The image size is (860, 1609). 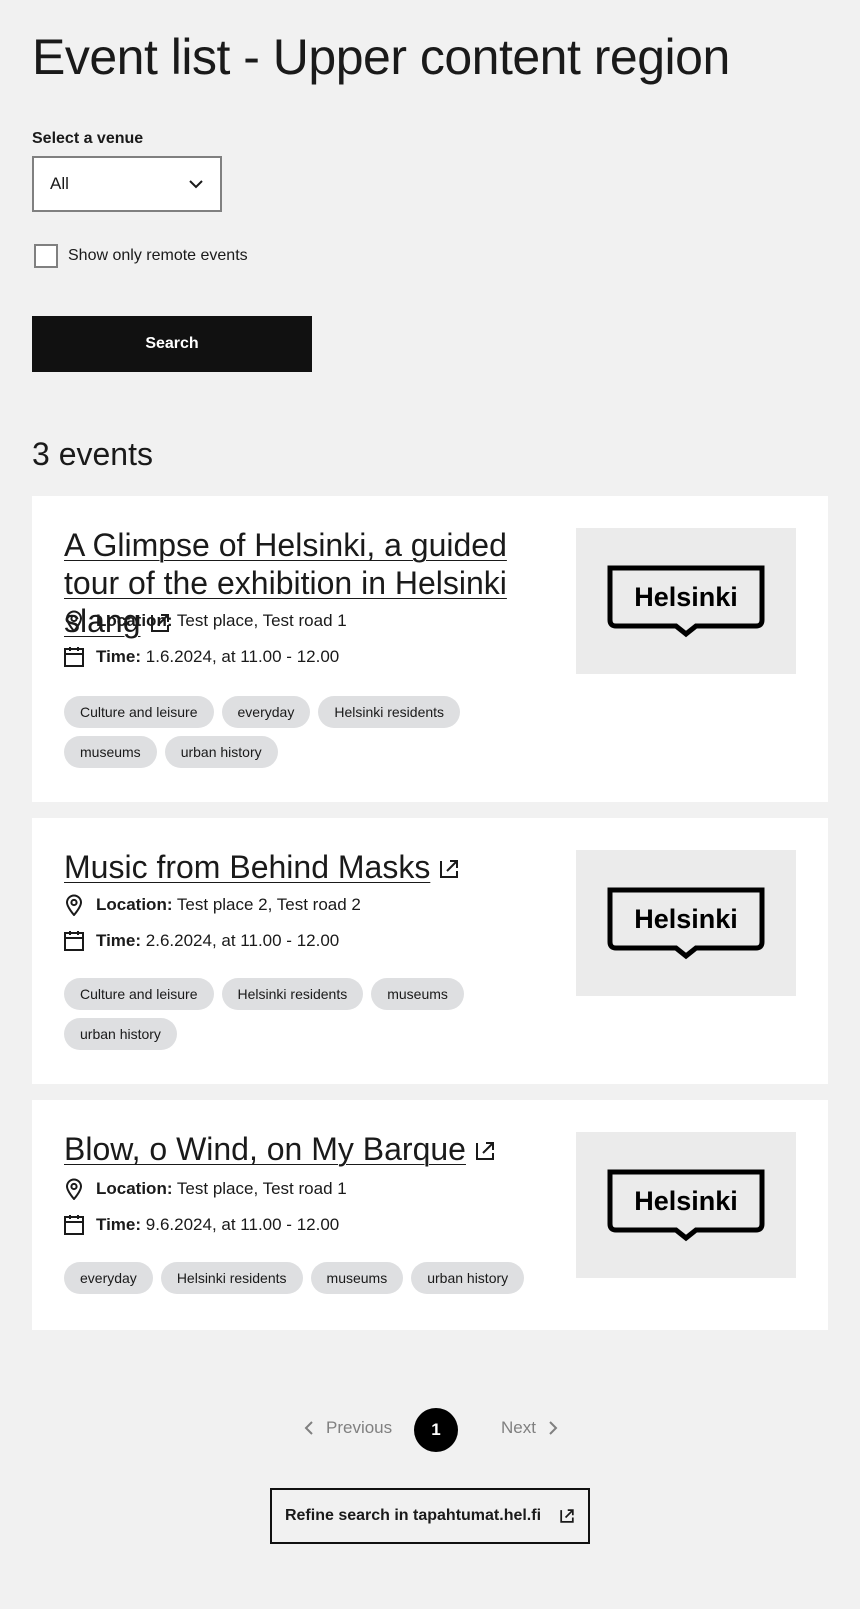 What do you see at coordinates (242, 656) in the screenshot?
I see `time-value: 1.6.2024, at 11.00 - 12.00` at bounding box center [242, 656].